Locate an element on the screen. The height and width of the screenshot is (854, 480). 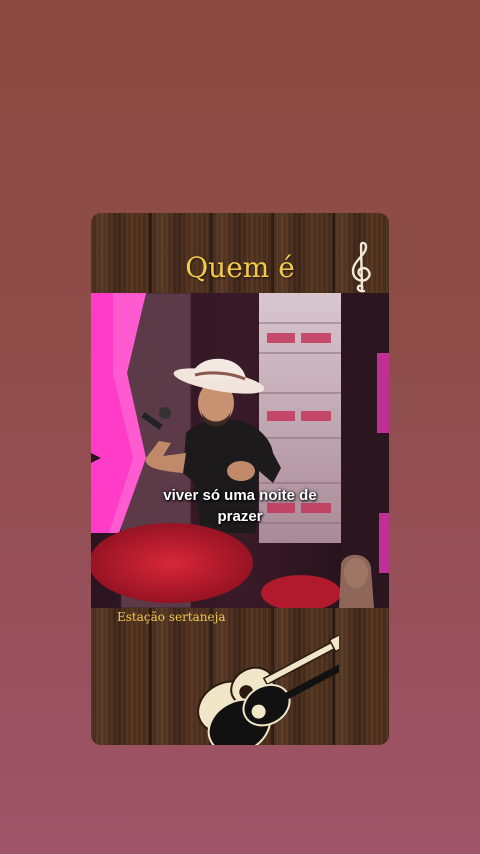
treble-clef-icon is located at coordinates (361, 267).